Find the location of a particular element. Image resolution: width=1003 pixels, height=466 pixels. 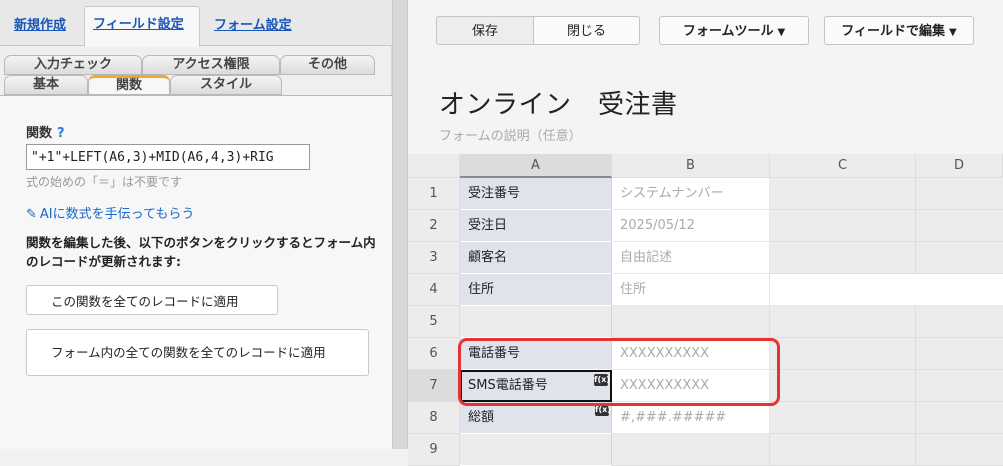

table-row: 4 住所 住所 is located at coordinates (705, 290).